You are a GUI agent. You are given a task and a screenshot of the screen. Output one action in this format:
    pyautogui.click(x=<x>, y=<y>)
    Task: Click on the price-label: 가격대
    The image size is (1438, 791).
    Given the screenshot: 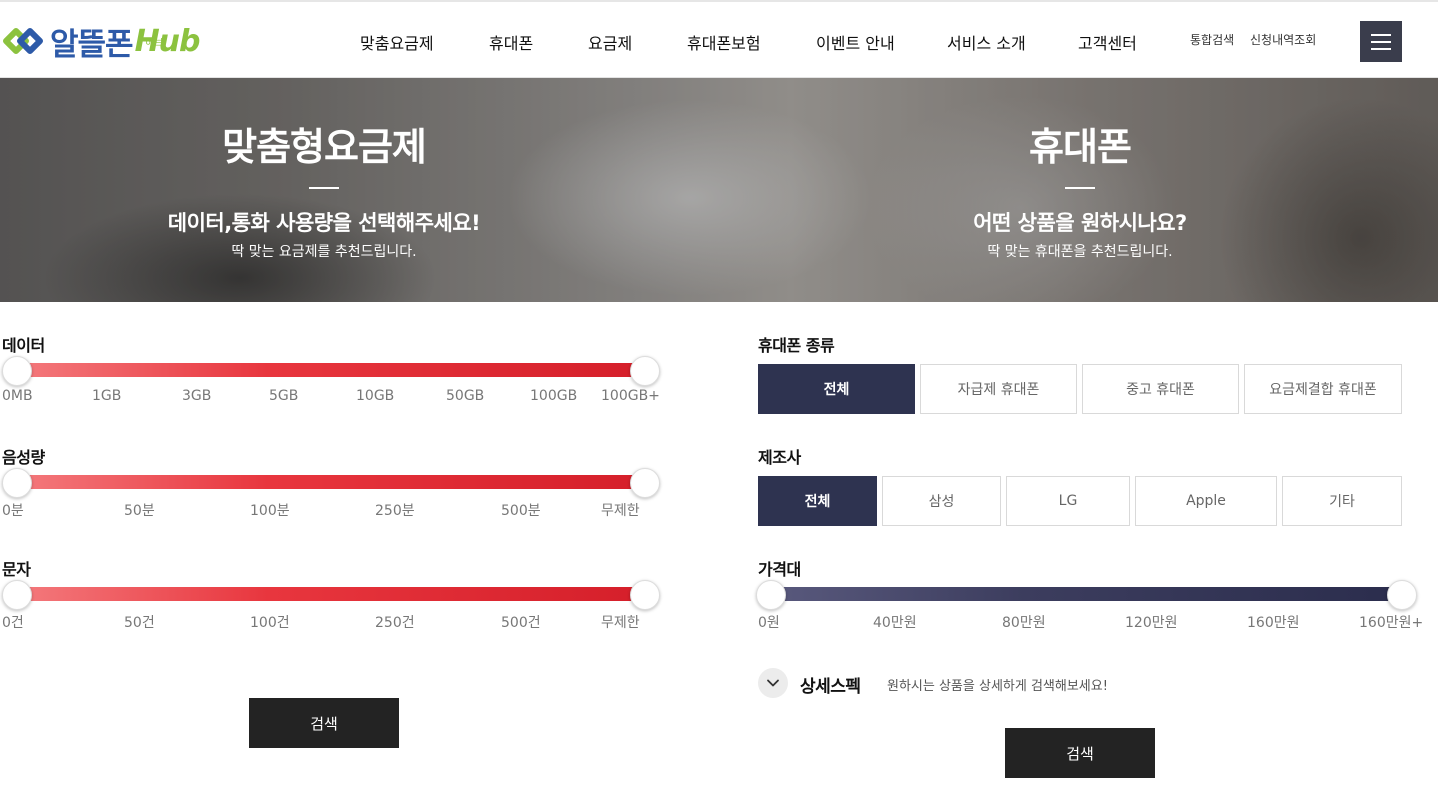 What is the action you would take?
    pyautogui.click(x=779, y=569)
    